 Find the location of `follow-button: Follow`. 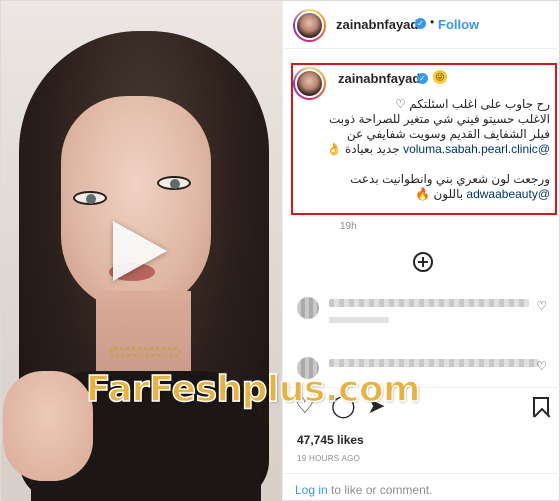

follow-button: Follow is located at coordinates (458, 24).